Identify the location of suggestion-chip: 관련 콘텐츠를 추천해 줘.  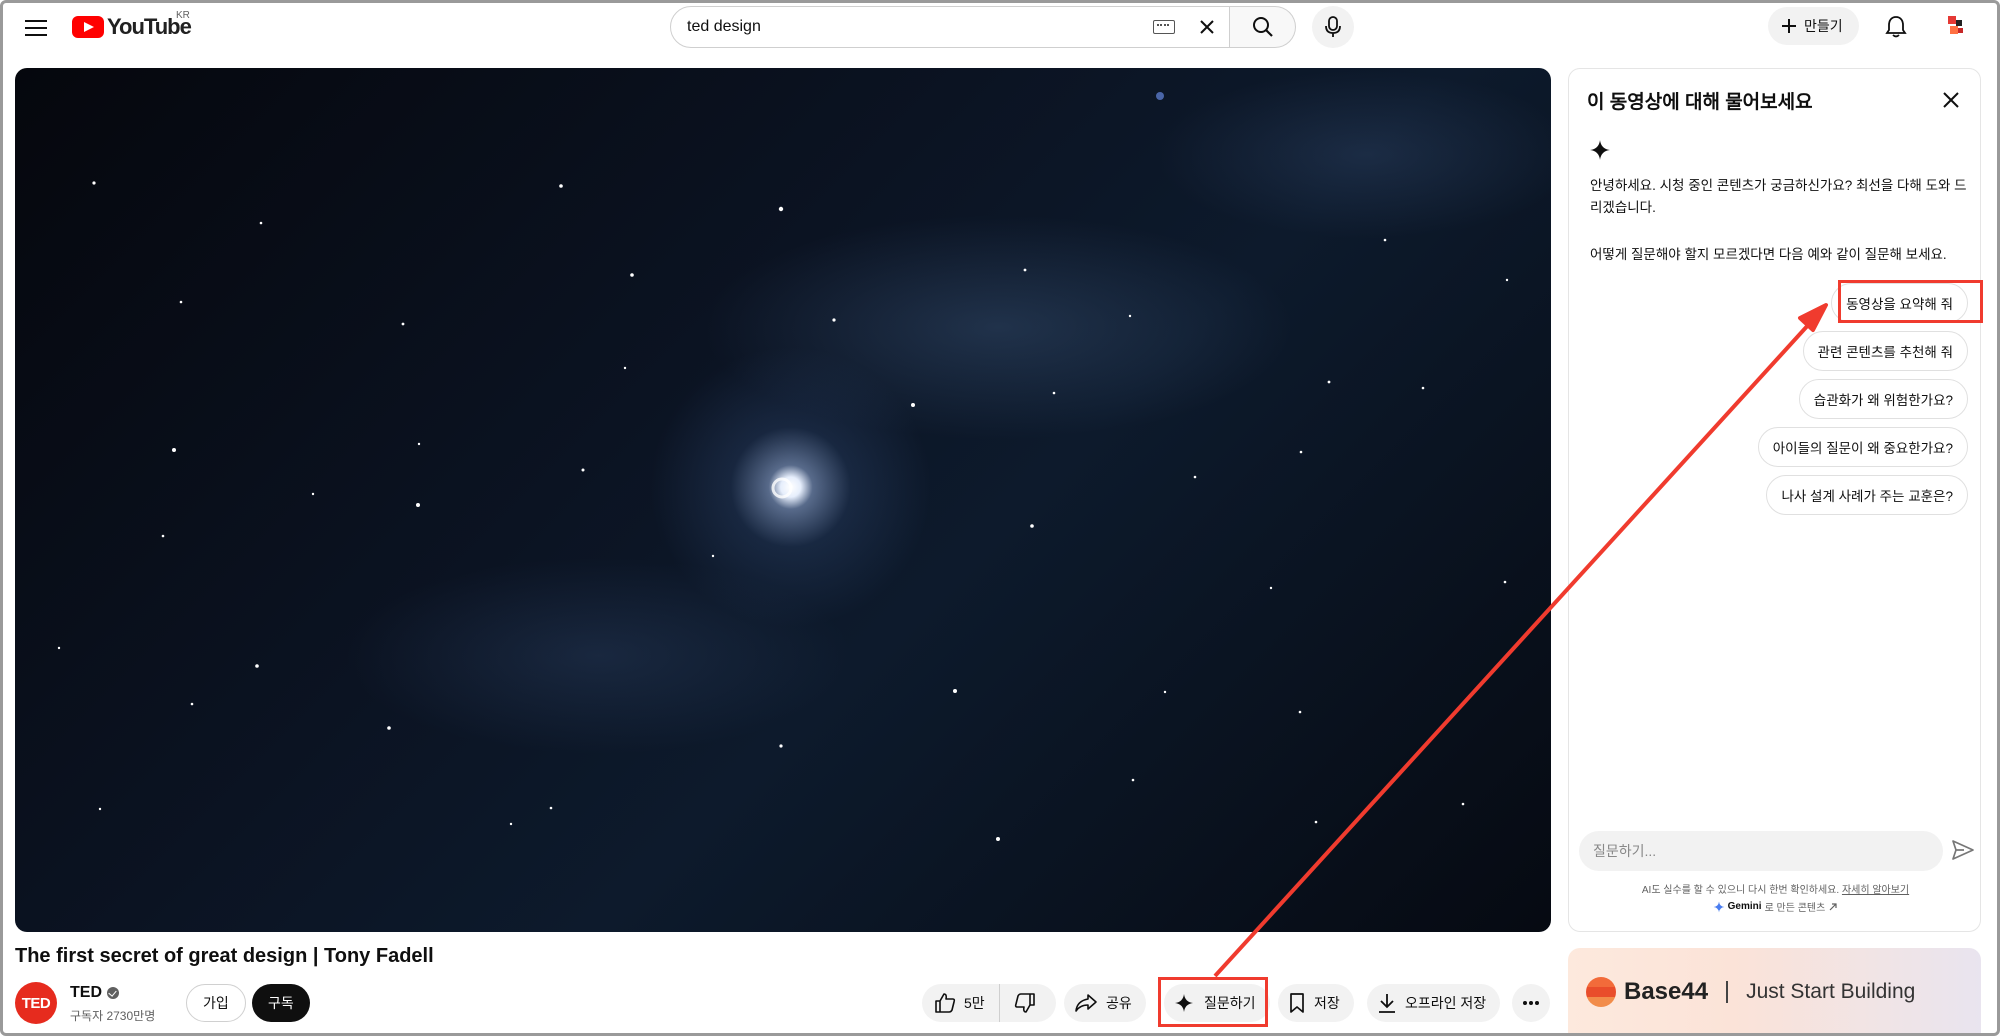
(1885, 351).